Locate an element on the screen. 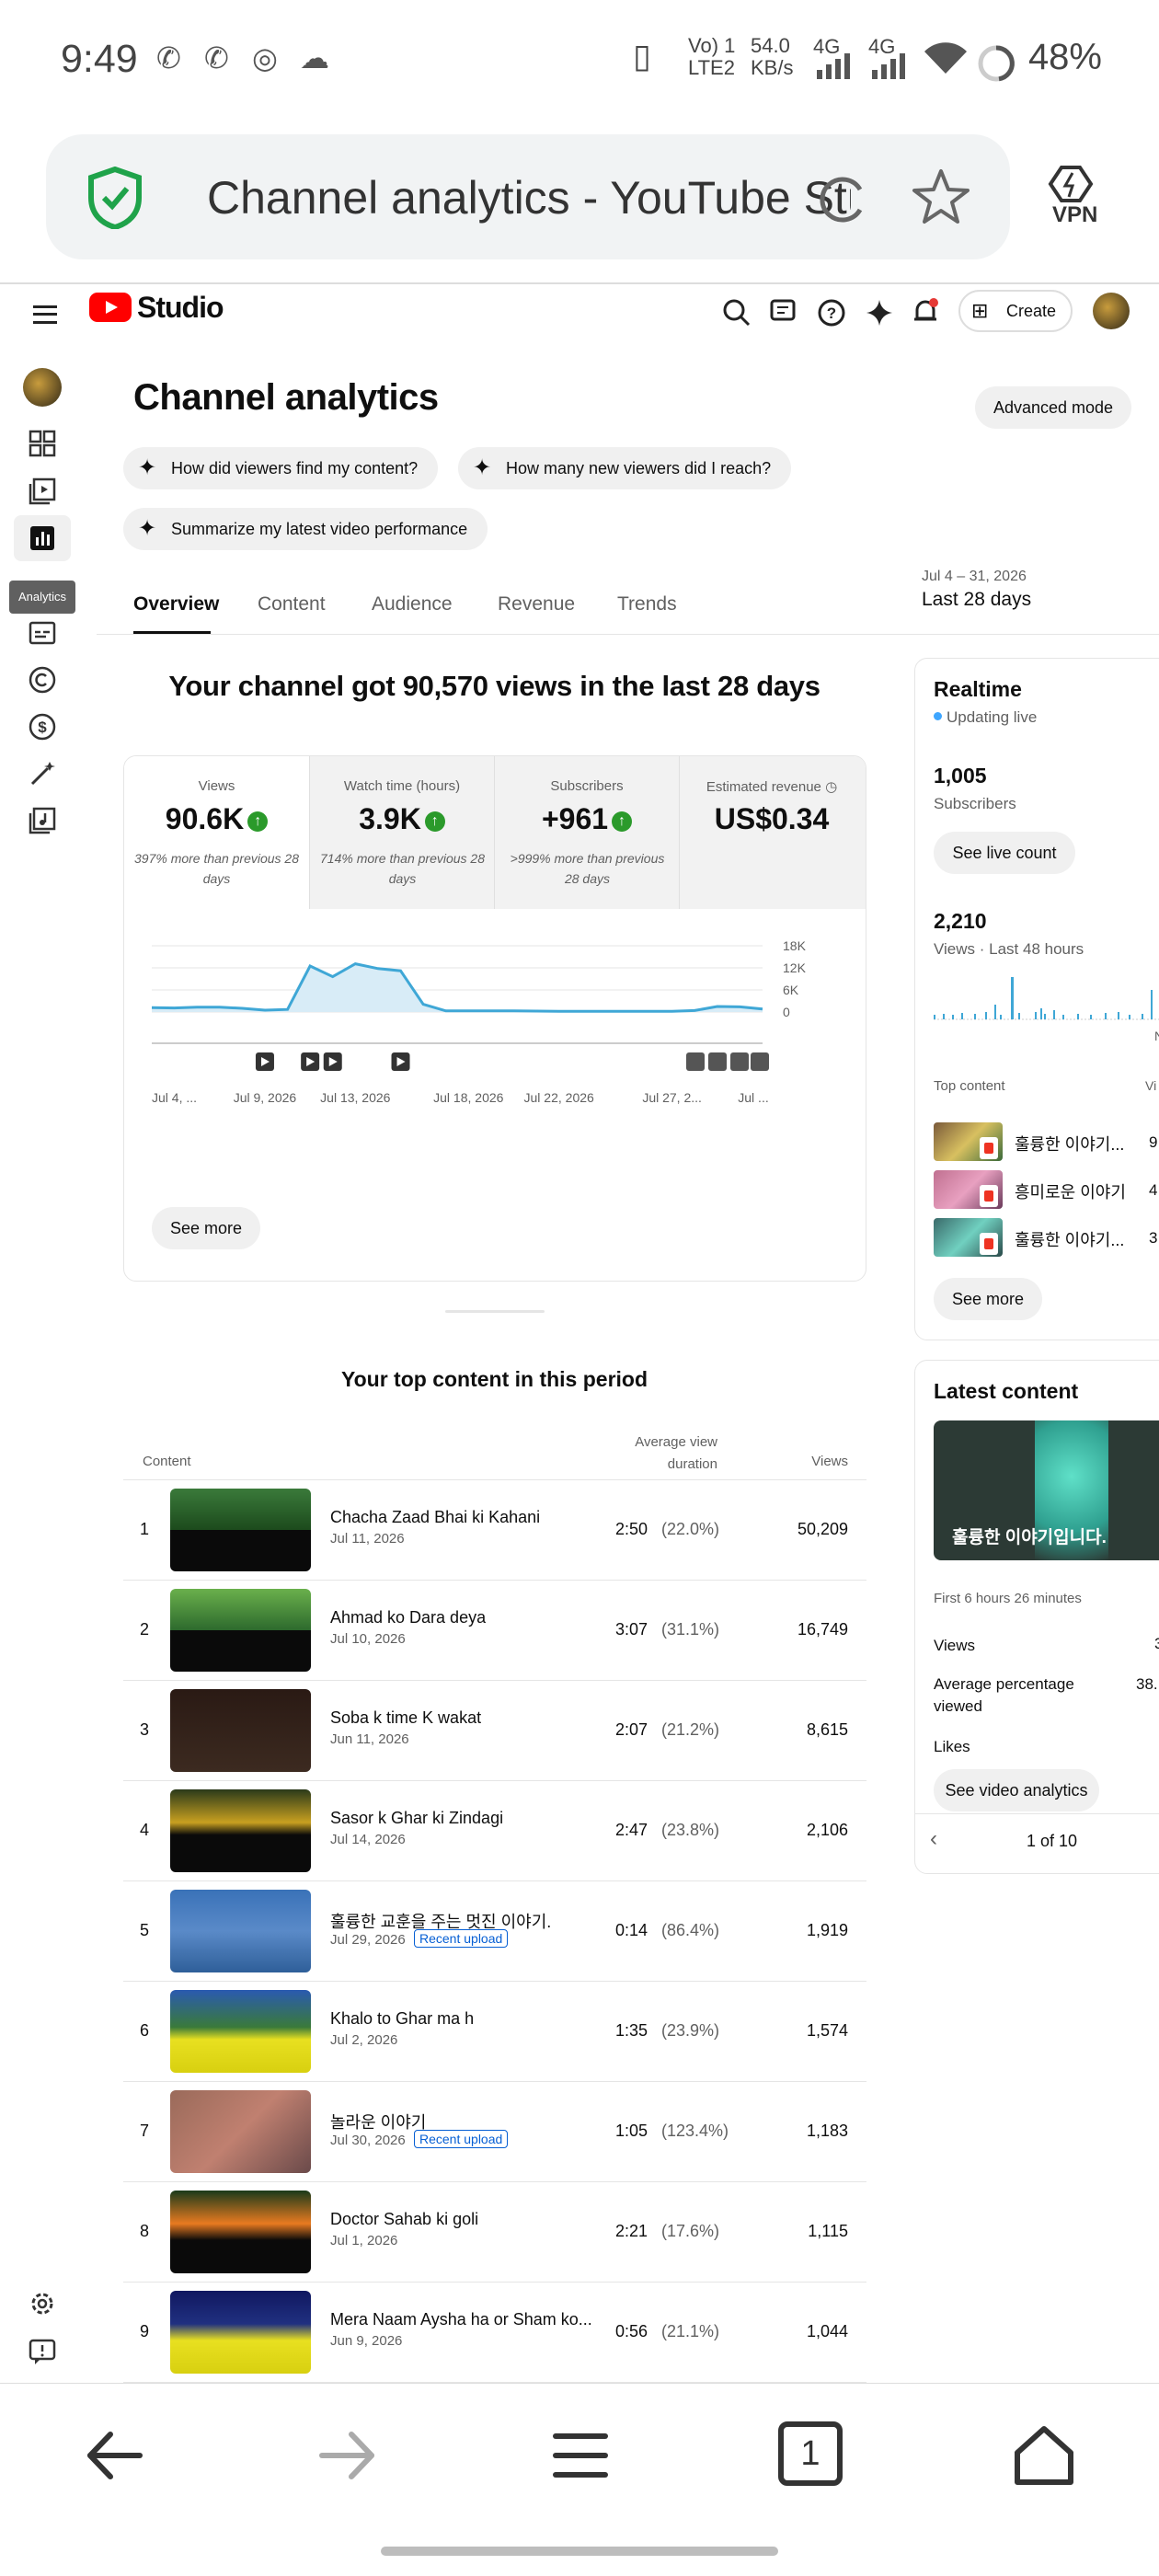 This screenshot has width=1159, height=2576. account-avatar is located at coordinates (1111, 311).